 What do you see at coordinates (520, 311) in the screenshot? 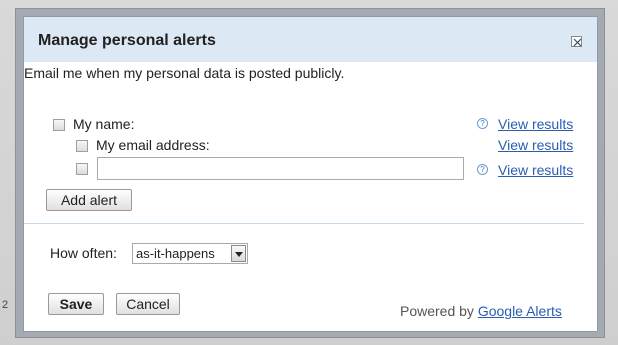
I see `google-alerts-link: Google Alerts` at bounding box center [520, 311].